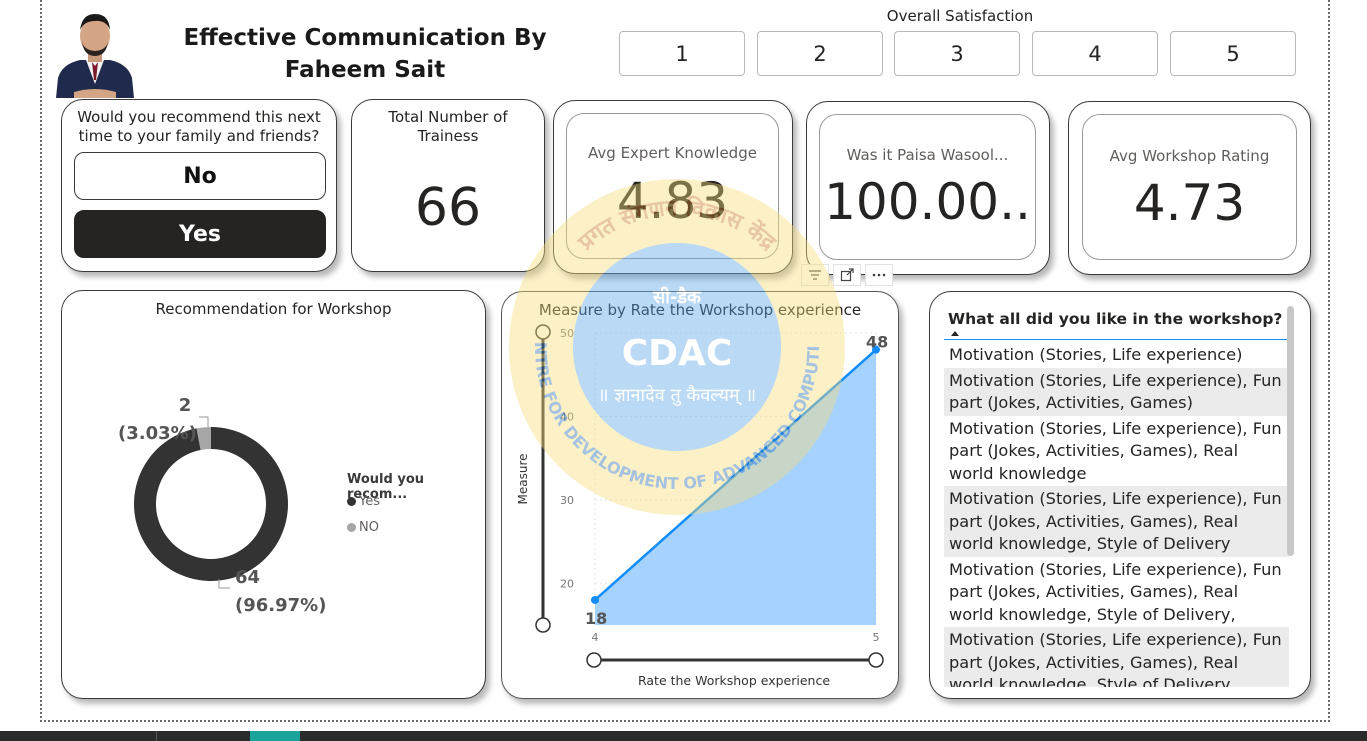  I want to click on recommend-no-button: No, so click(200, 176).